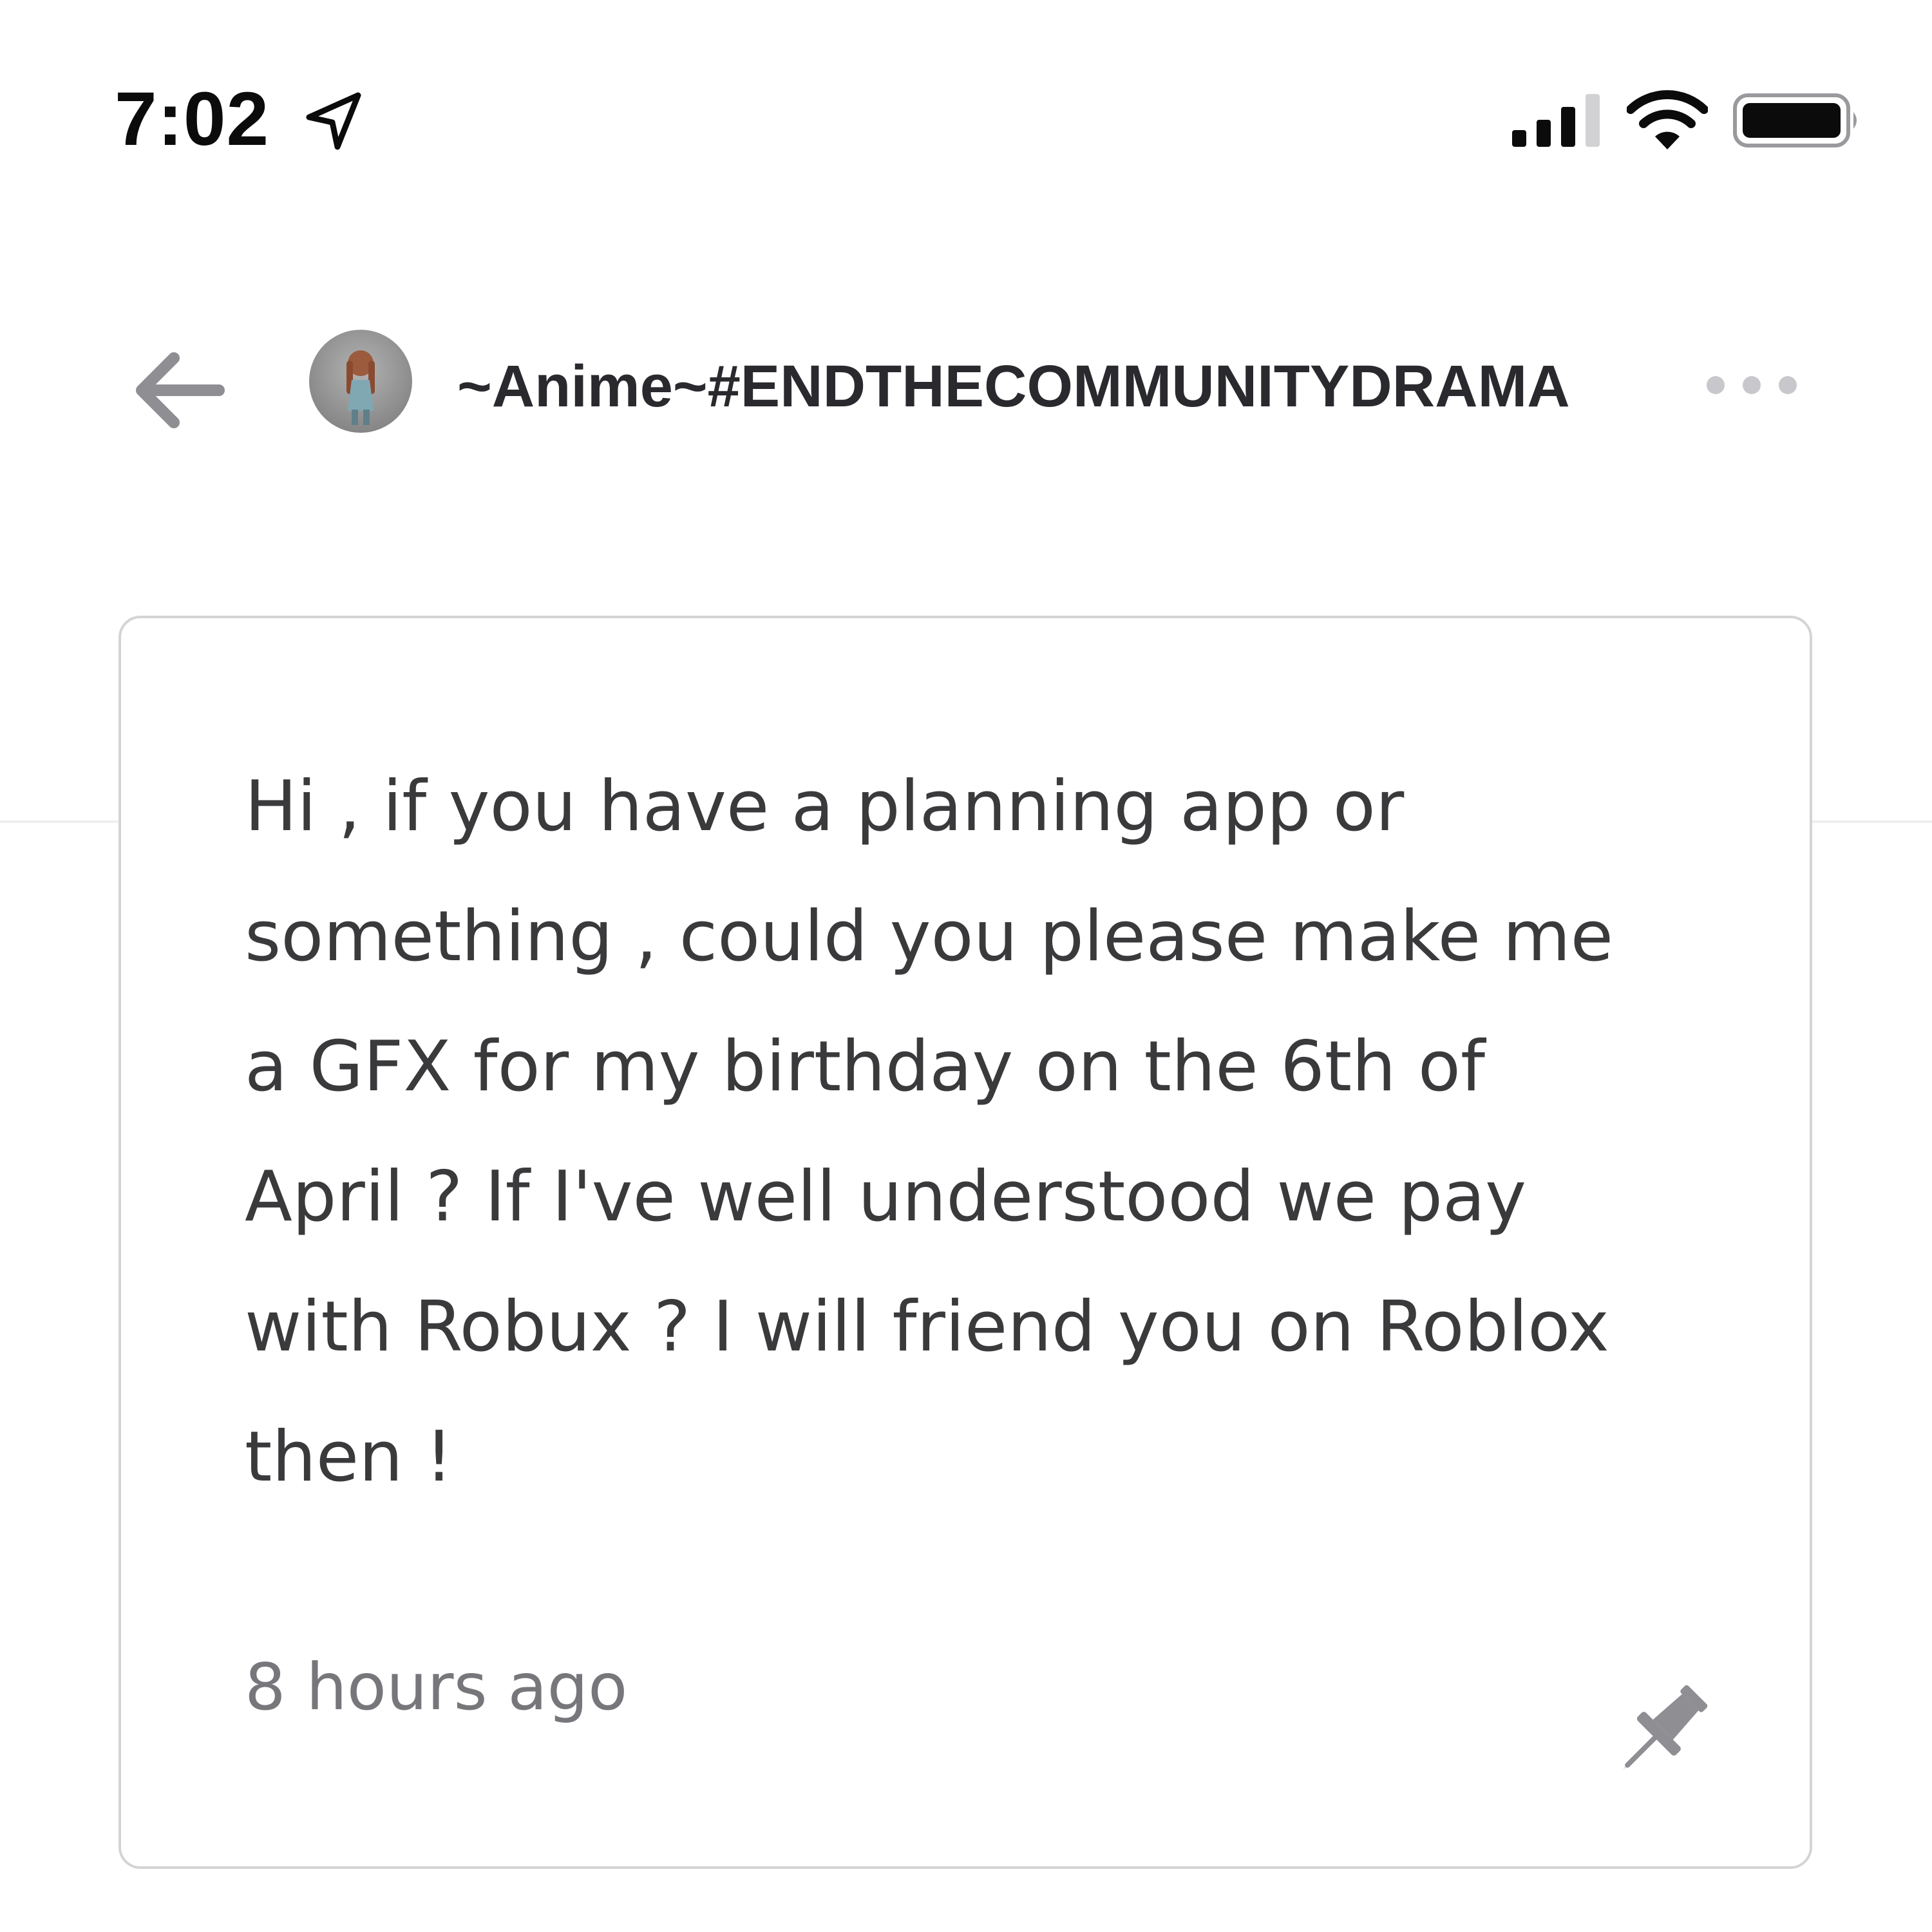 The width and height of the screenshot is (1932, 1932). Describe the element at coordinates (930, 937) in the screenshot. I see `message-line: something , could you please make me` at that location.